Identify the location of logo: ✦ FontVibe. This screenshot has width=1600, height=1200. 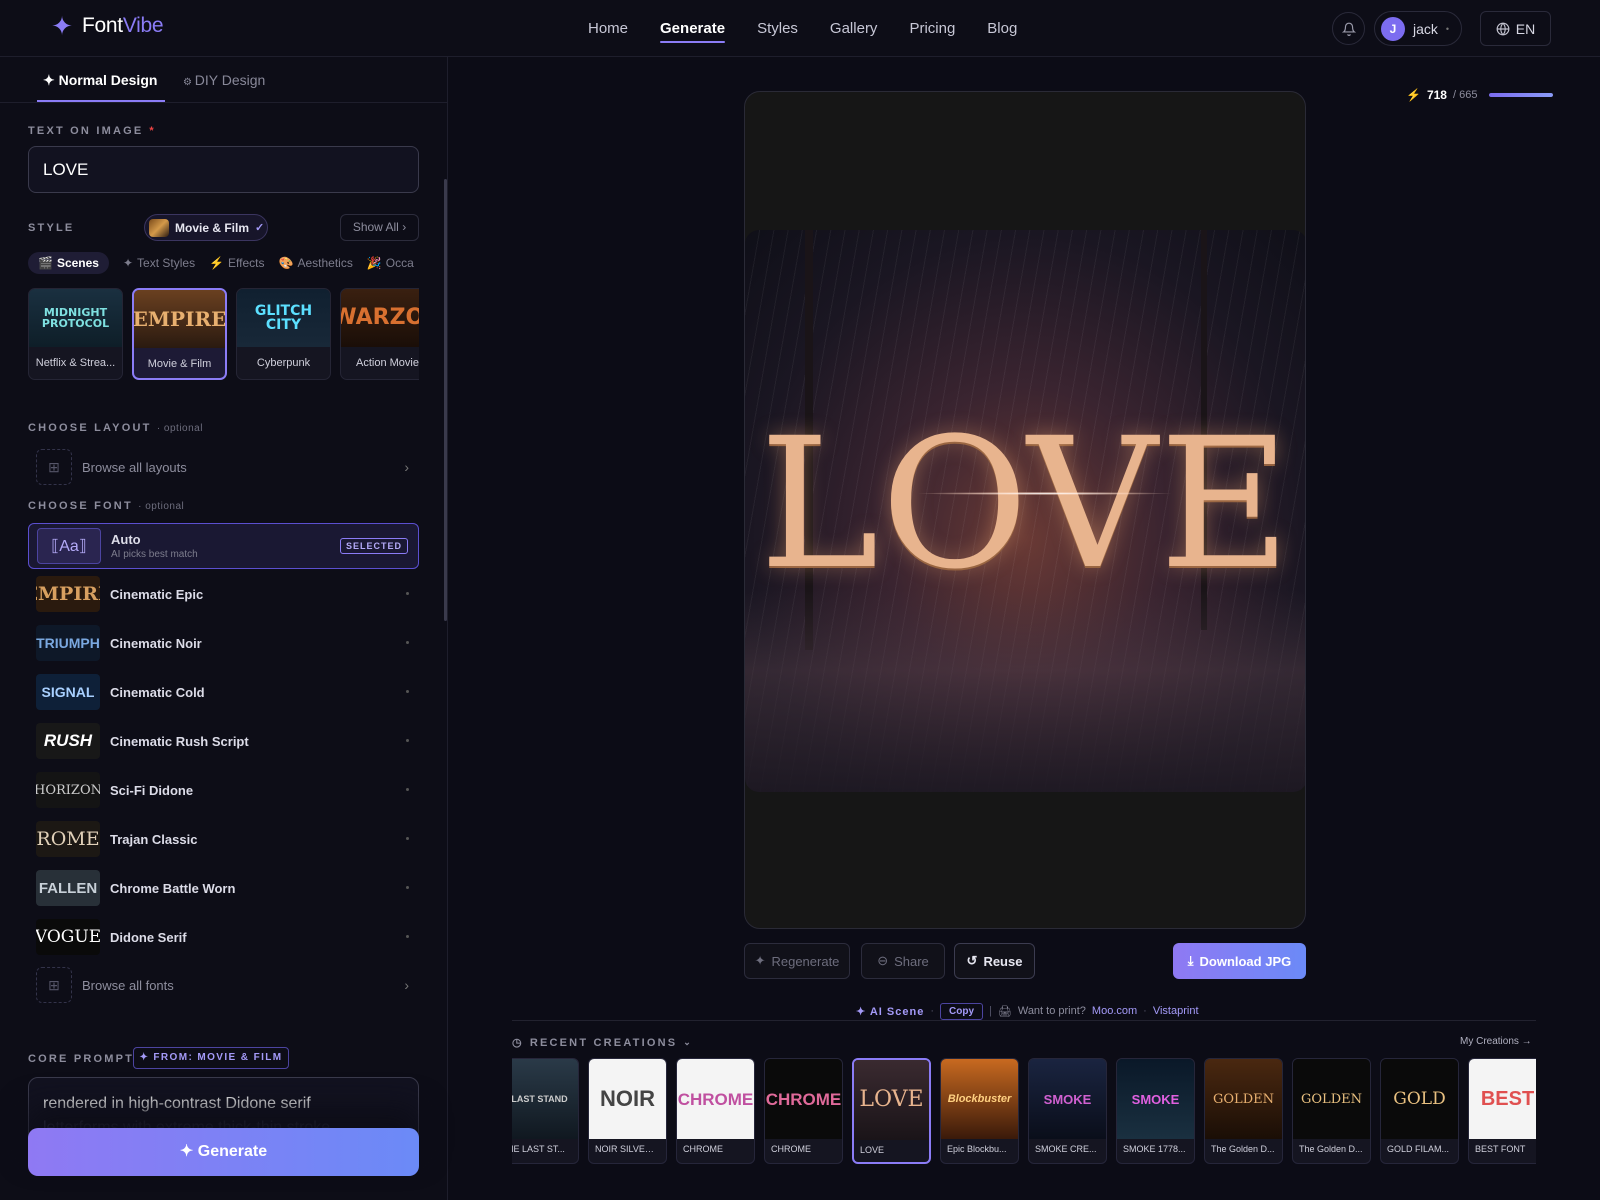
(107, 26).